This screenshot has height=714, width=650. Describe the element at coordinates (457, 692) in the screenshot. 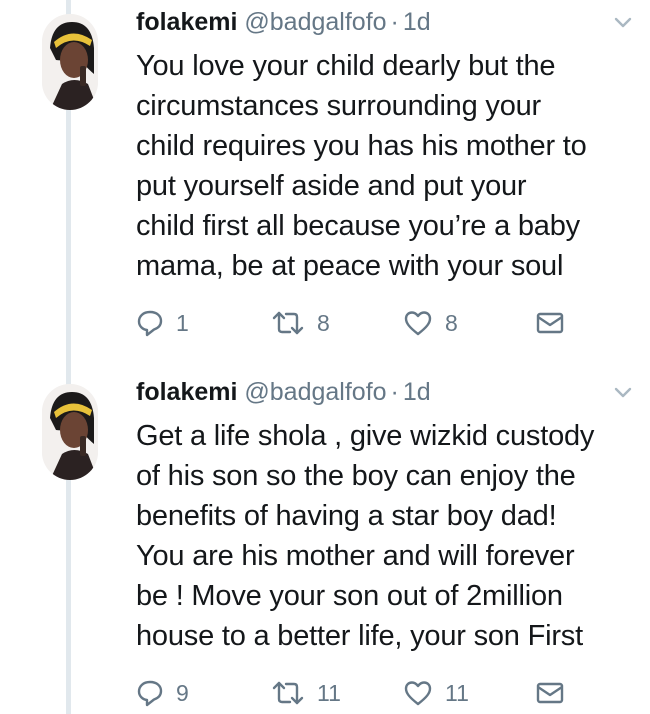

I see `like-count: 11` at that location.